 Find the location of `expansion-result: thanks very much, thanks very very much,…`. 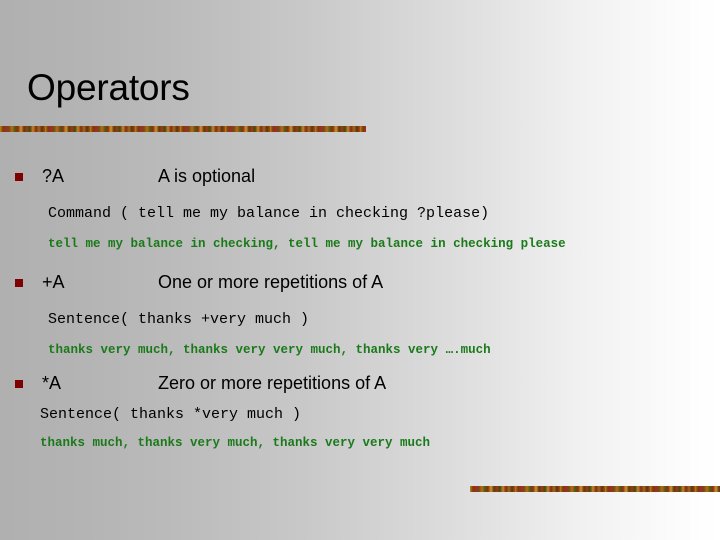

expansion-result: thanks very much, thanks very very much,… is located at coordinates (269, 350).